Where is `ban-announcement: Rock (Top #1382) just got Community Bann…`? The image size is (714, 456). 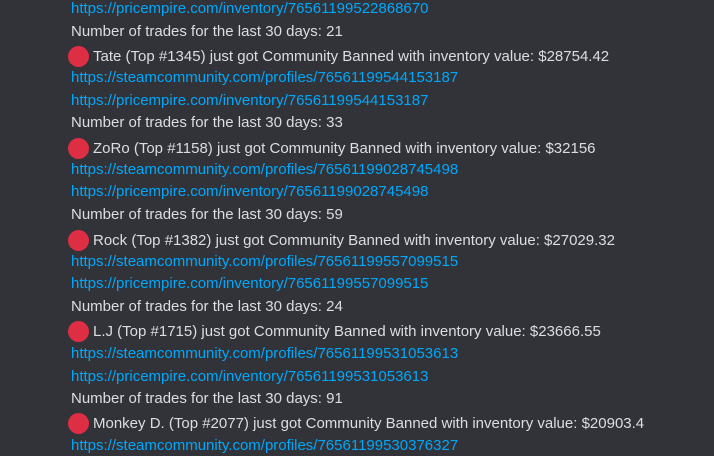 ban-announcement: Rock (Top #1382) just got Community Bann… is located at coordinates (341, 240).